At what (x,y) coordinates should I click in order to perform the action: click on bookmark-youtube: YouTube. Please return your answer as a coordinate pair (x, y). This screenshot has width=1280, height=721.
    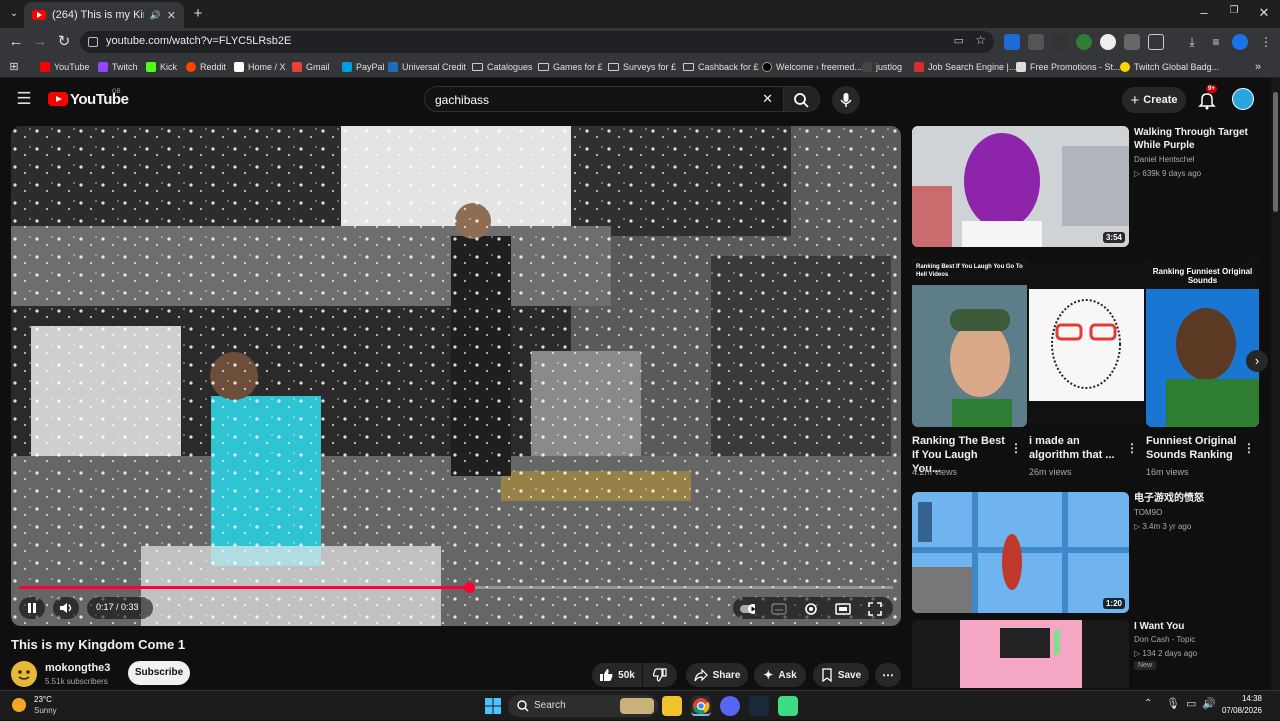
    Looking at the image, I should click on (64, 67).